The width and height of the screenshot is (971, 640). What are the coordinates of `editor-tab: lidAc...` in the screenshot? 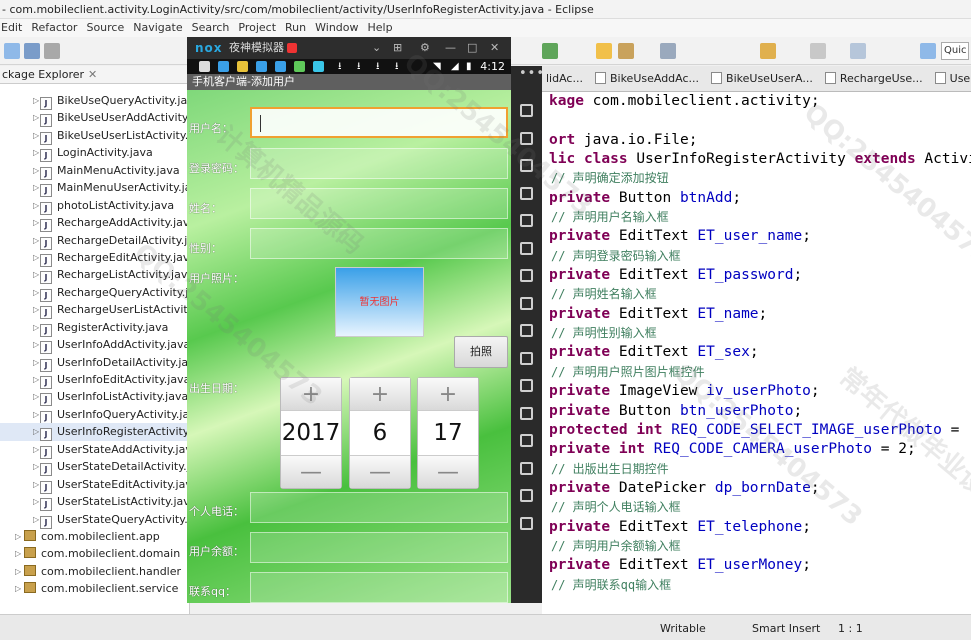 It's located at (566, 78).